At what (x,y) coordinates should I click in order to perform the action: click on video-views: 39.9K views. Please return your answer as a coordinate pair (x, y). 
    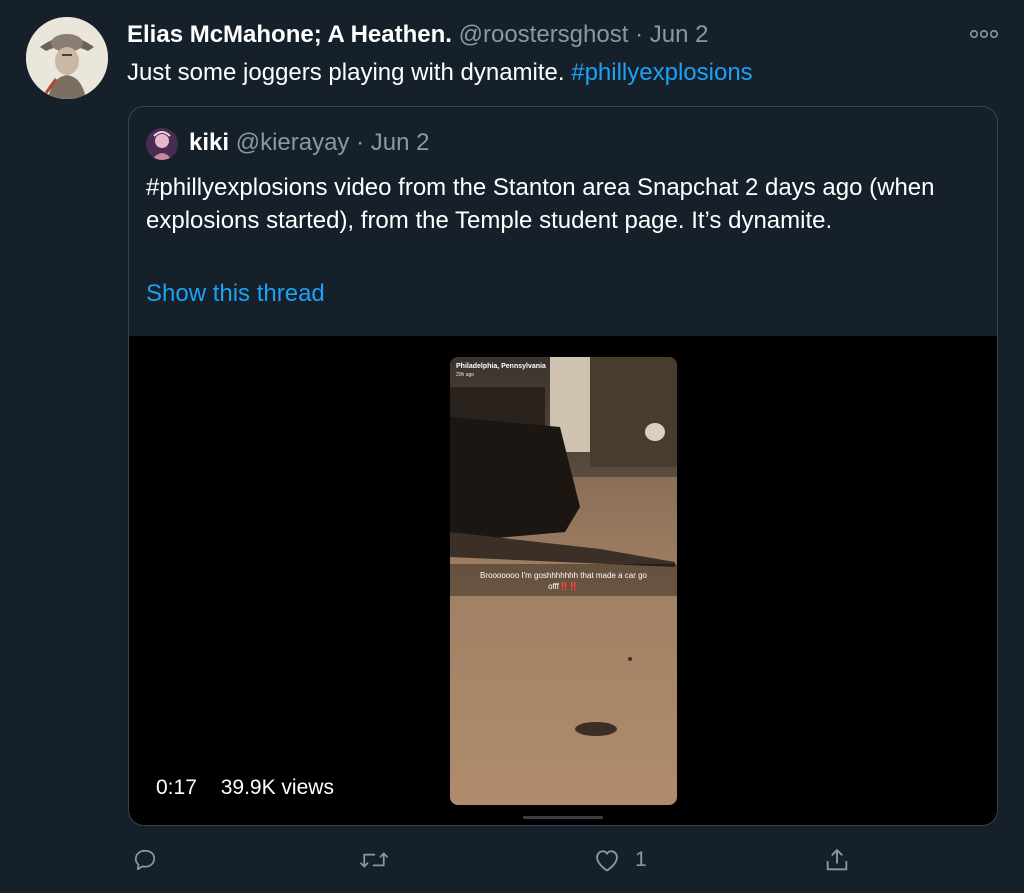
    Looking at the image, I should click on (277, 787).